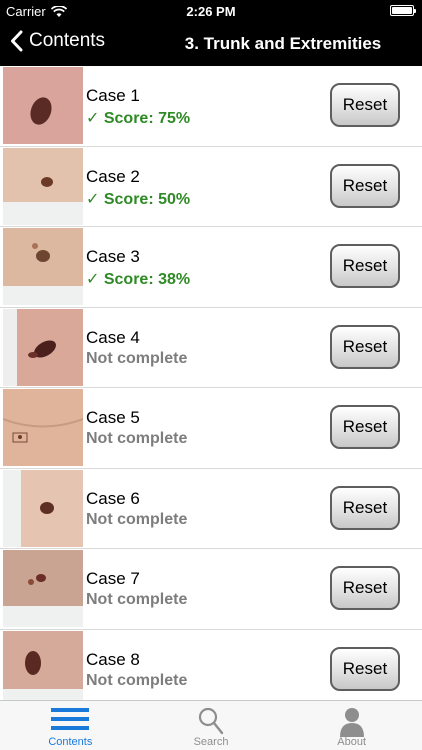 This screenshot has width=422, height=750. What do you see at coordinates (211, 665) in the screenshot?
I see `case-row: Case 8 Not complete Reset` at bounding box center [211, 665].